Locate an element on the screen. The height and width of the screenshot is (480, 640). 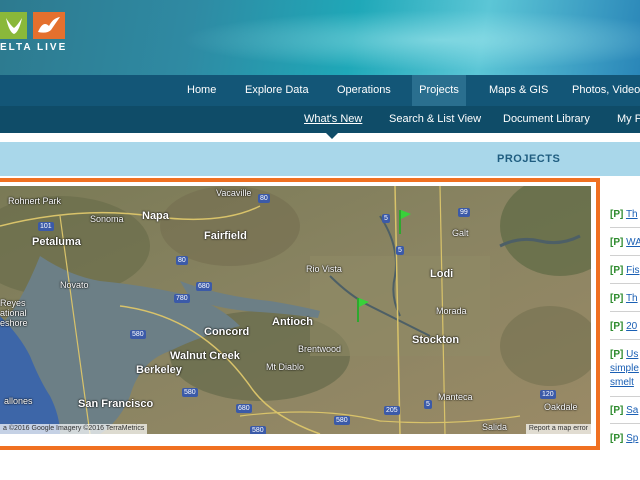
subnav-whats-new: What's New is located at coordinates (333, 119).